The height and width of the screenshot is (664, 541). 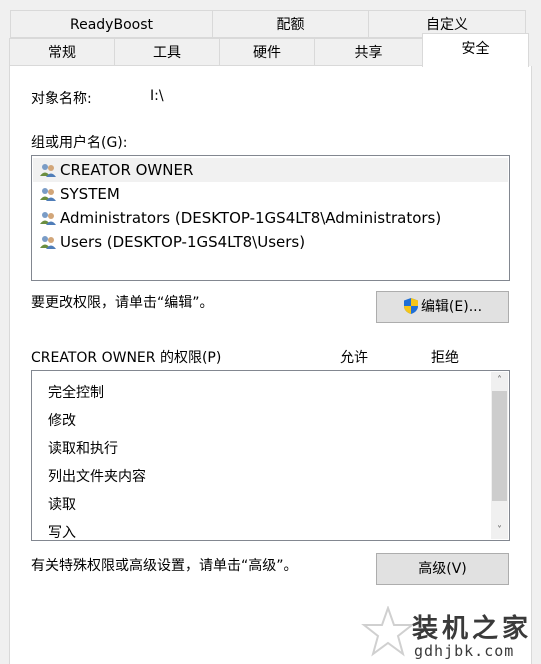 What do you see at coordinates (167, 52) in the screenshot?
I see `tab-tools: 工具` at bounding box center [167, 52].